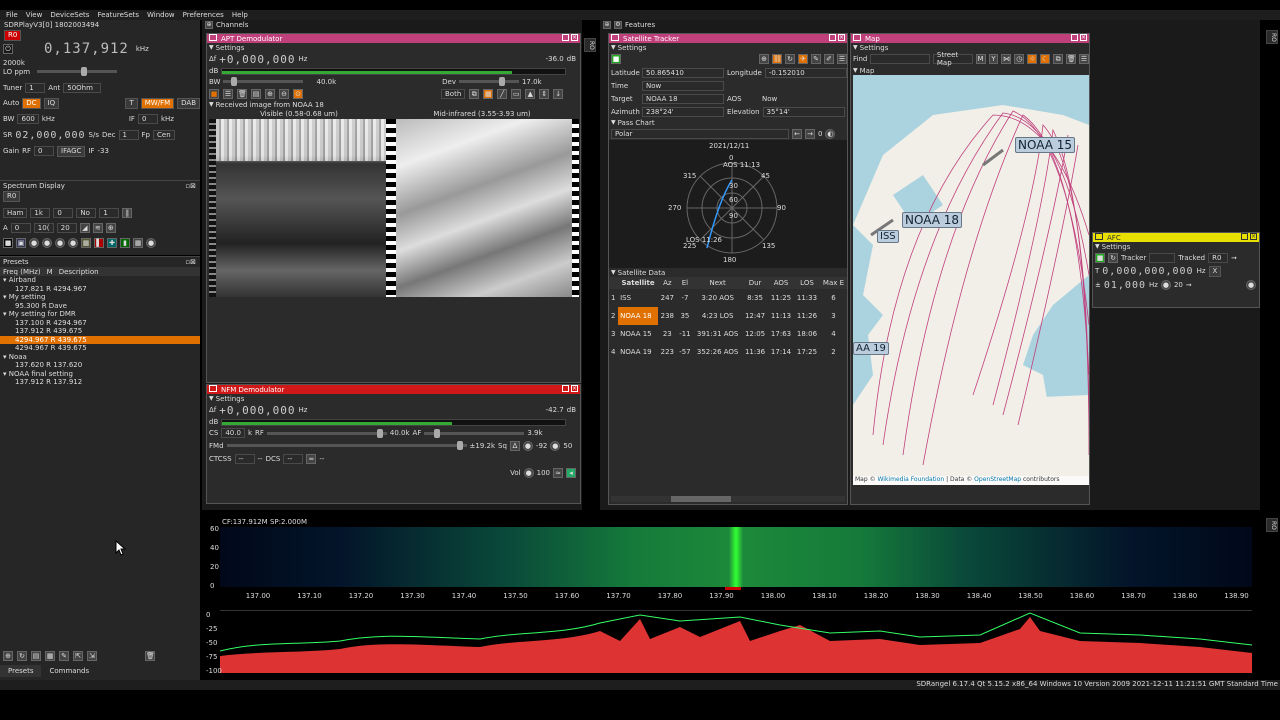  Describe the element at coordinates (1215, 271) in the screenshot. I see `afc-x-button: X` at that location.